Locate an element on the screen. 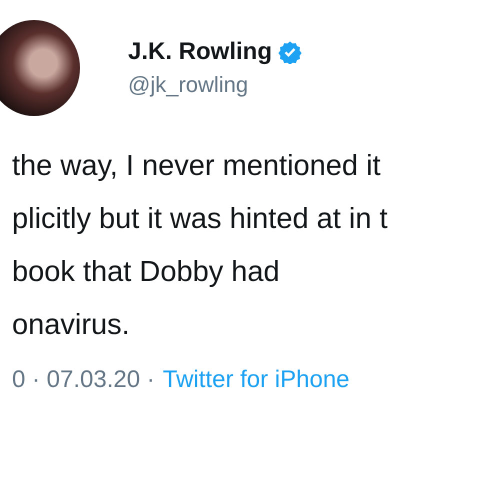  author-handle: @jk_rowling is located at coordinates (189, 85).